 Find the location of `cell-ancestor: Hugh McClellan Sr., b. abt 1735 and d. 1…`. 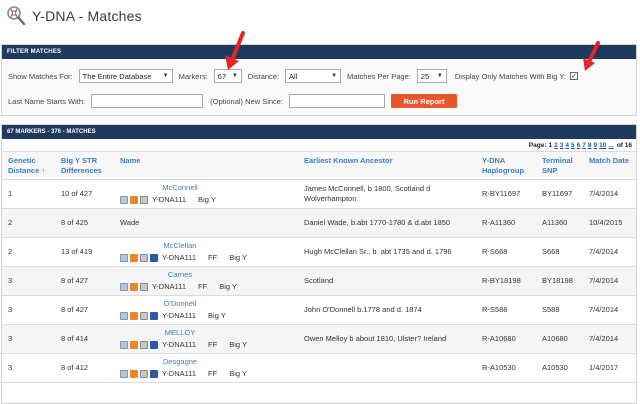

cell-ancestor: Hugh McClellan Sr., b. abt 1735 and d. 1… is located at coordinates (387, 252).